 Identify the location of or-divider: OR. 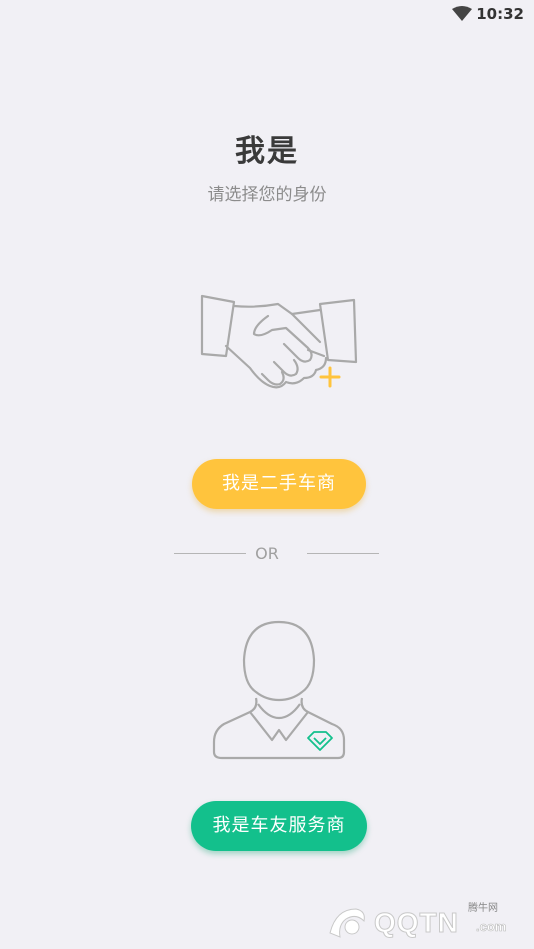
(267, 554).